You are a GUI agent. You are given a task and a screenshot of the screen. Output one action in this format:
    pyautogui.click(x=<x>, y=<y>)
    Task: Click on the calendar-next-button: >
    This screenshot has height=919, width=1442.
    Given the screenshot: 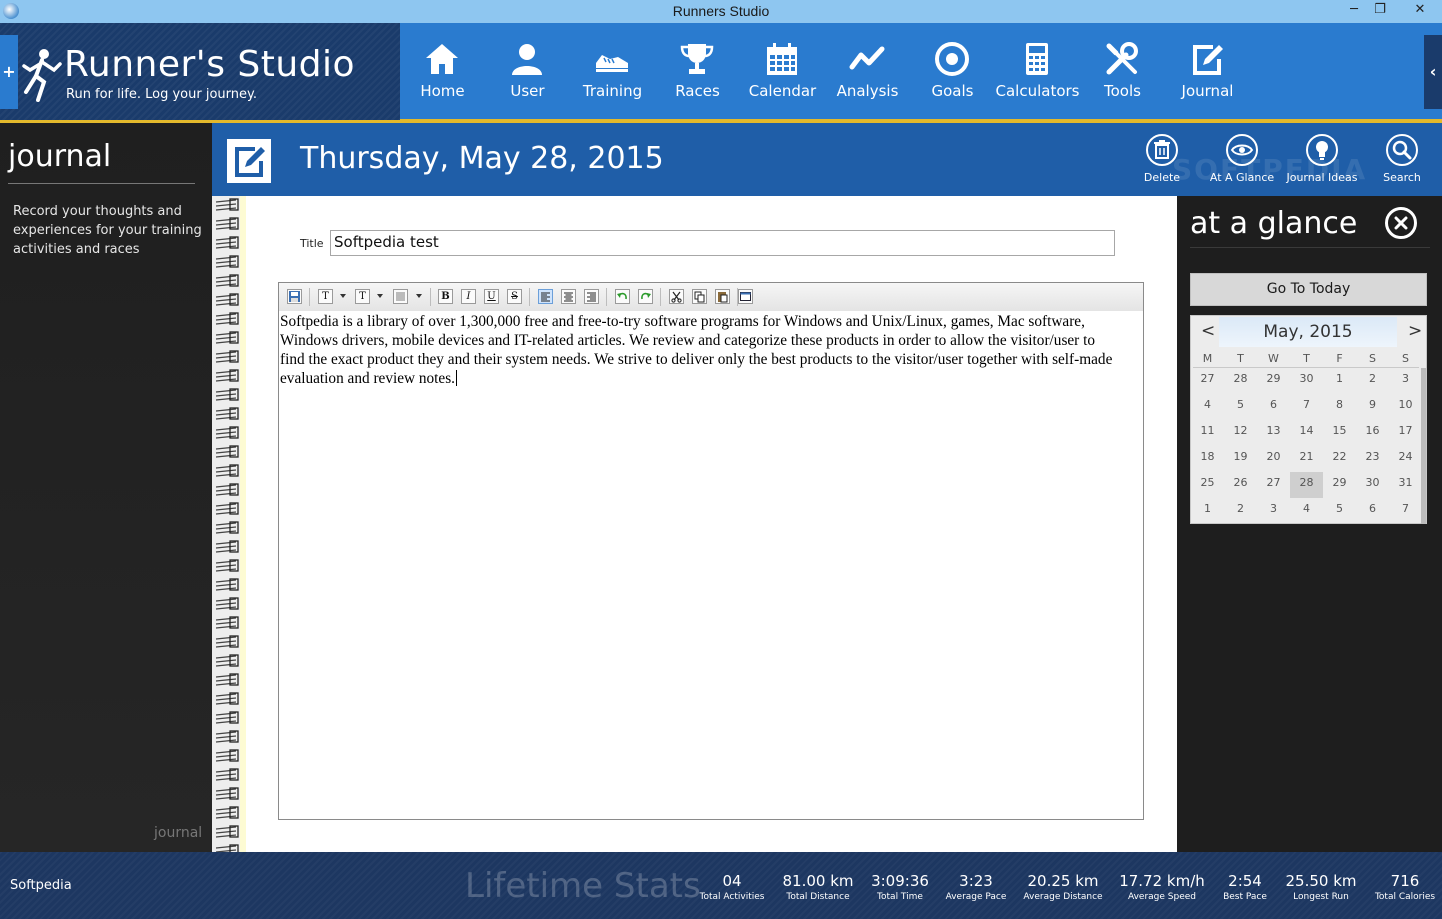 What is the action you would take?
    pyautogui.click(x=1415, y=331)
    